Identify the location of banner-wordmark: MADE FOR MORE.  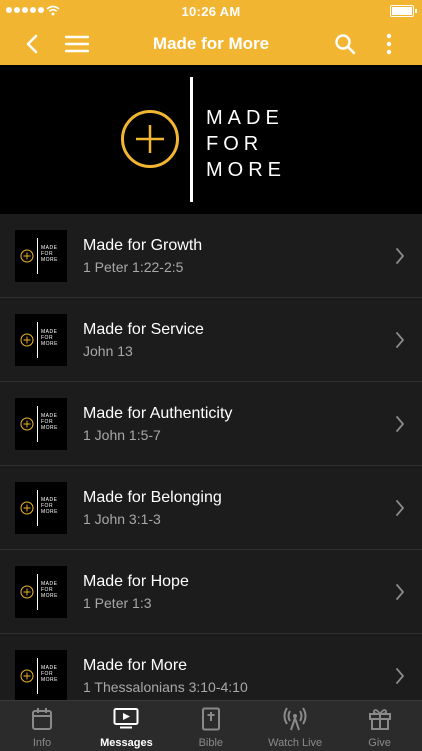
(246, 144).